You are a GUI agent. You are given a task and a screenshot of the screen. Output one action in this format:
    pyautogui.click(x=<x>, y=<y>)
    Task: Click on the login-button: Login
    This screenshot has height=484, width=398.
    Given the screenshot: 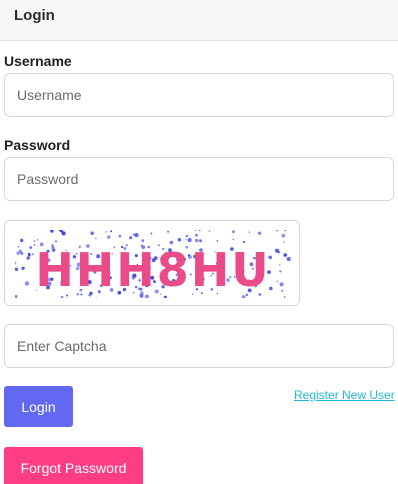 What is the action you would take?
    pyautogui.click(x=38, y=406)
    